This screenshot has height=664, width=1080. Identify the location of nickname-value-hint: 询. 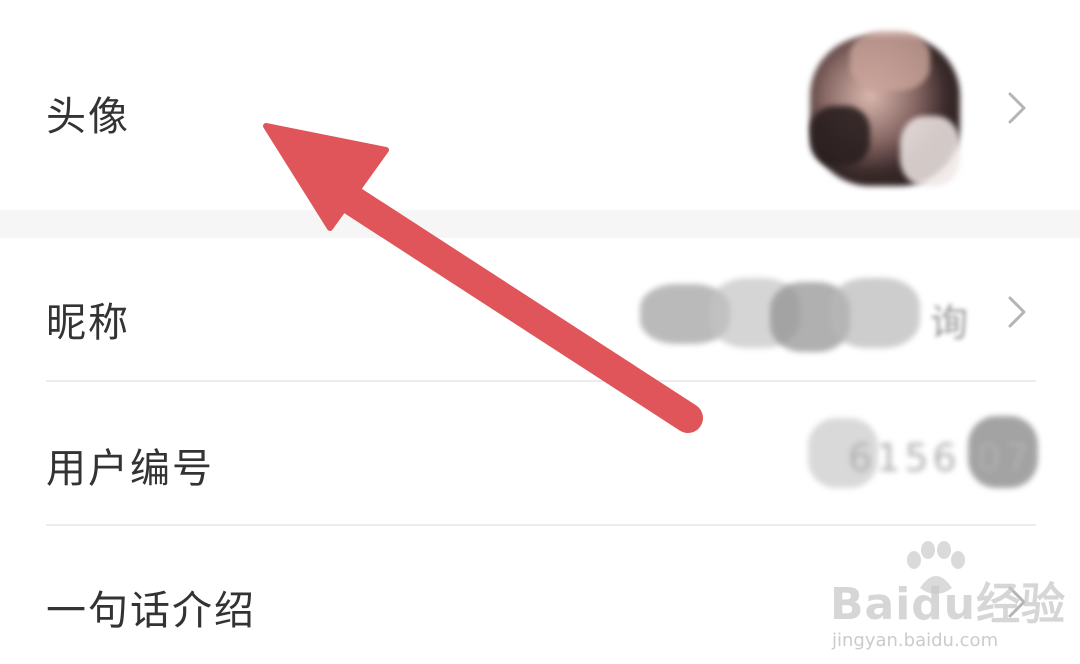
(951, 323).